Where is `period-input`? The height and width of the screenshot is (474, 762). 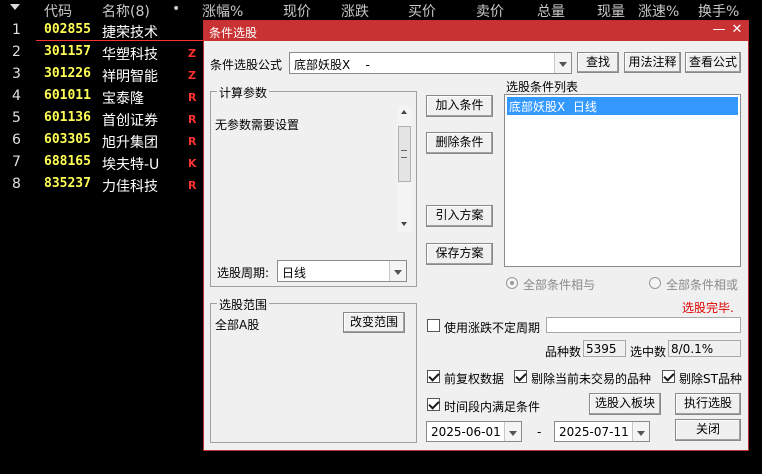 period-input is located at coordinates (643, 325).